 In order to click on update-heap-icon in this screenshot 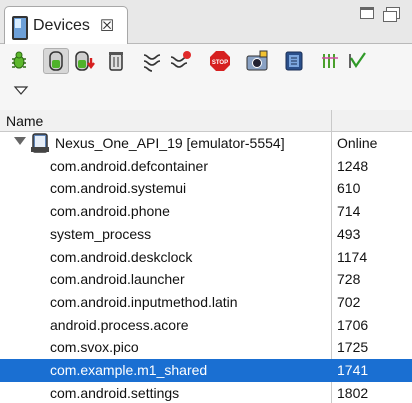, I will do `click(56, 61)`.